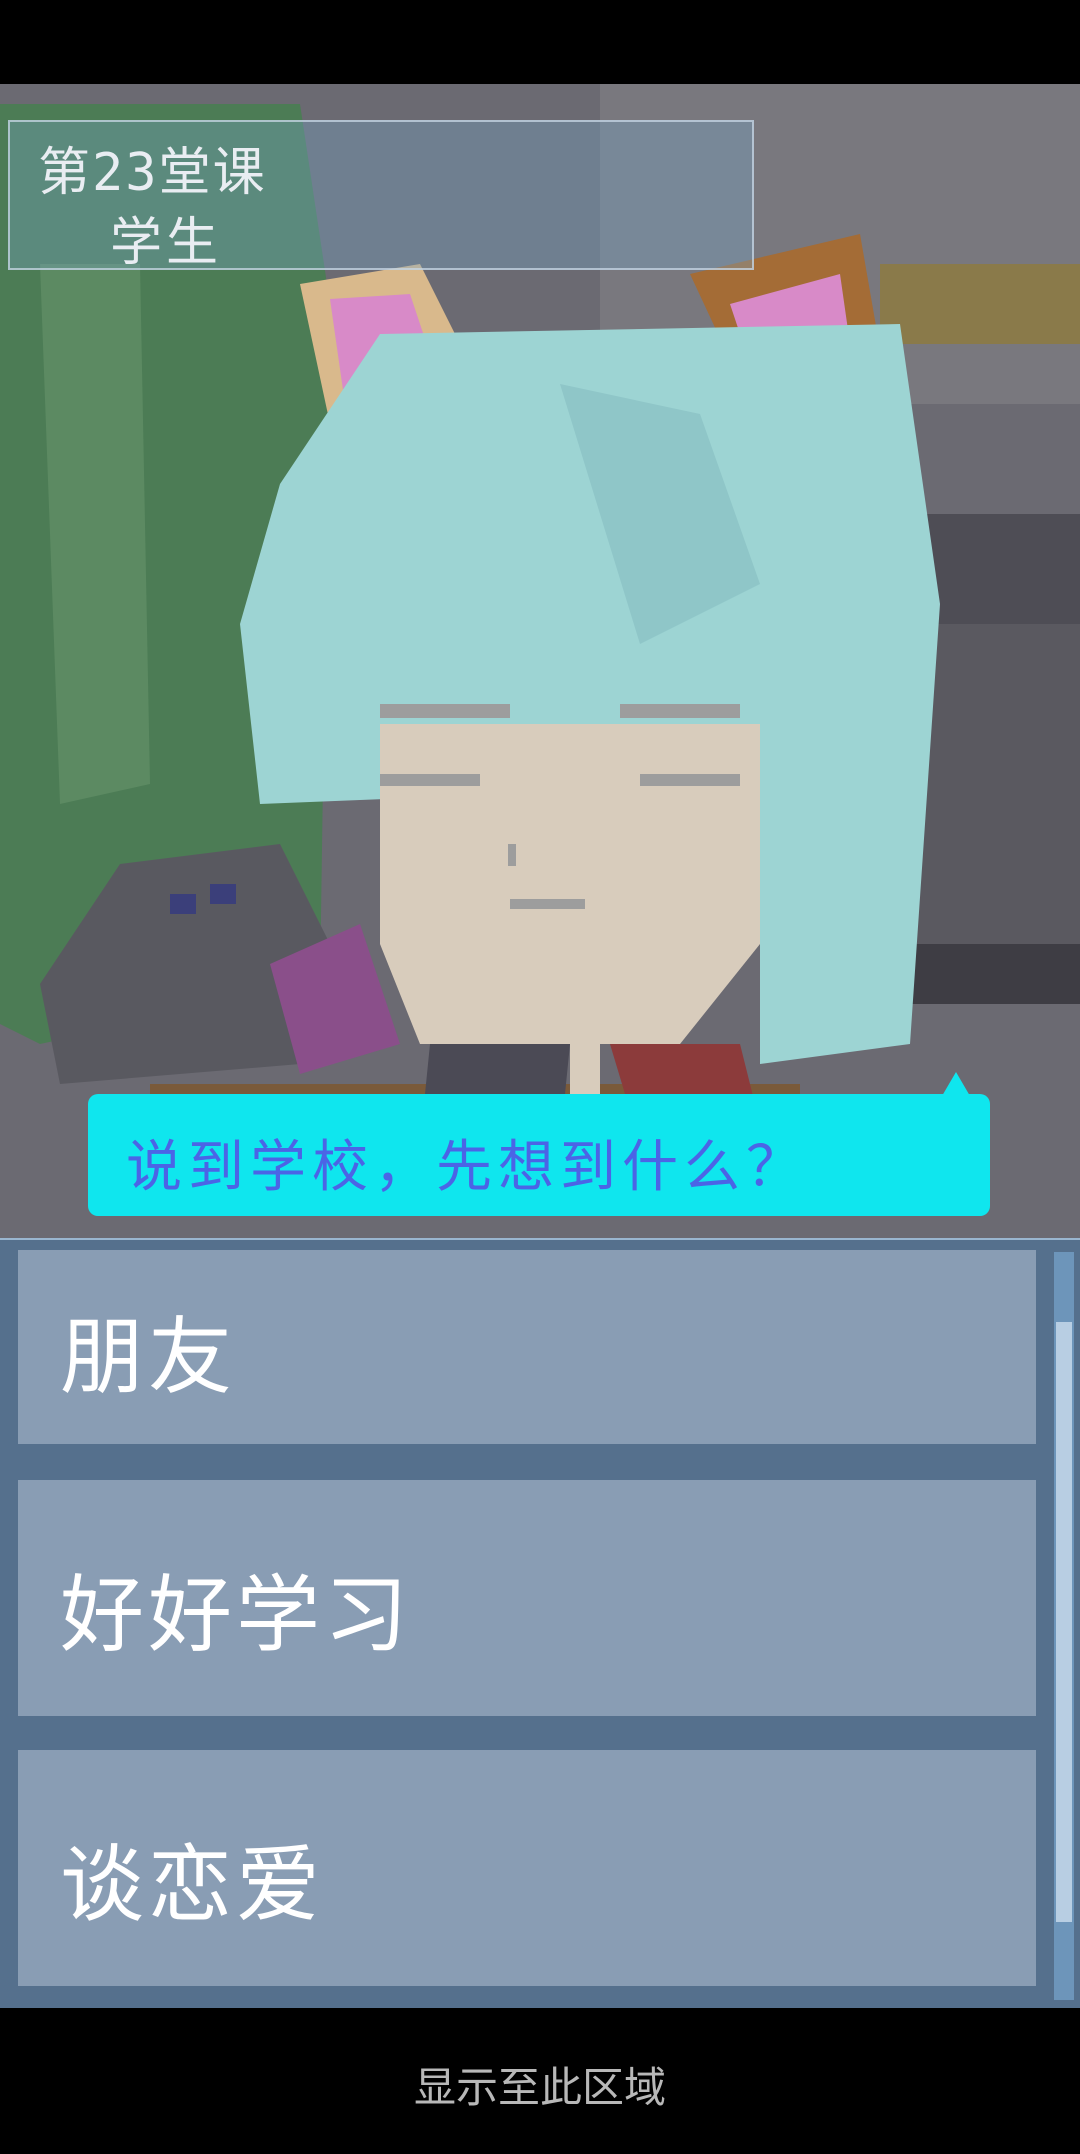  What do you see at coordinates (1064, 1622) in the screenshot?
I see `scrollbar-thumb` at bounding box center [1064, 1622].